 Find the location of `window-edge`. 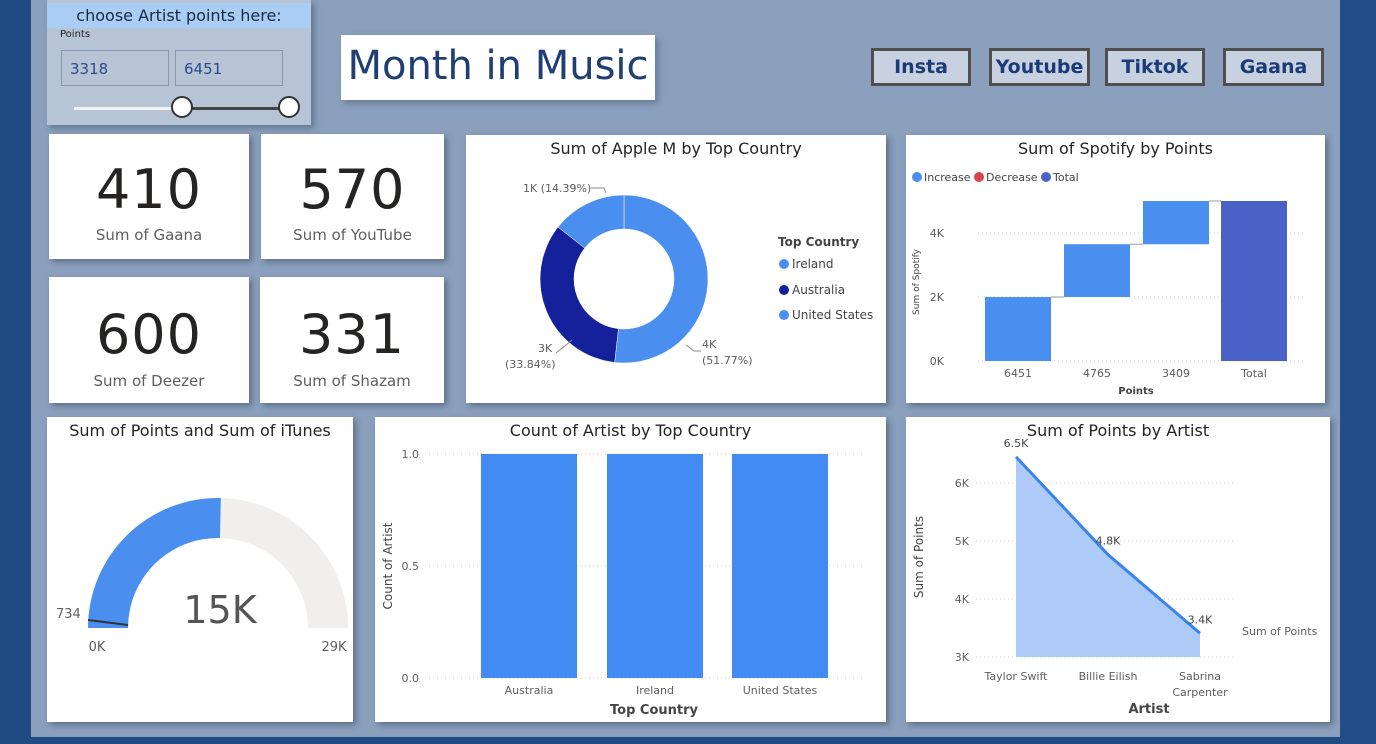

window-edge is located at coordinates (1358, 372).